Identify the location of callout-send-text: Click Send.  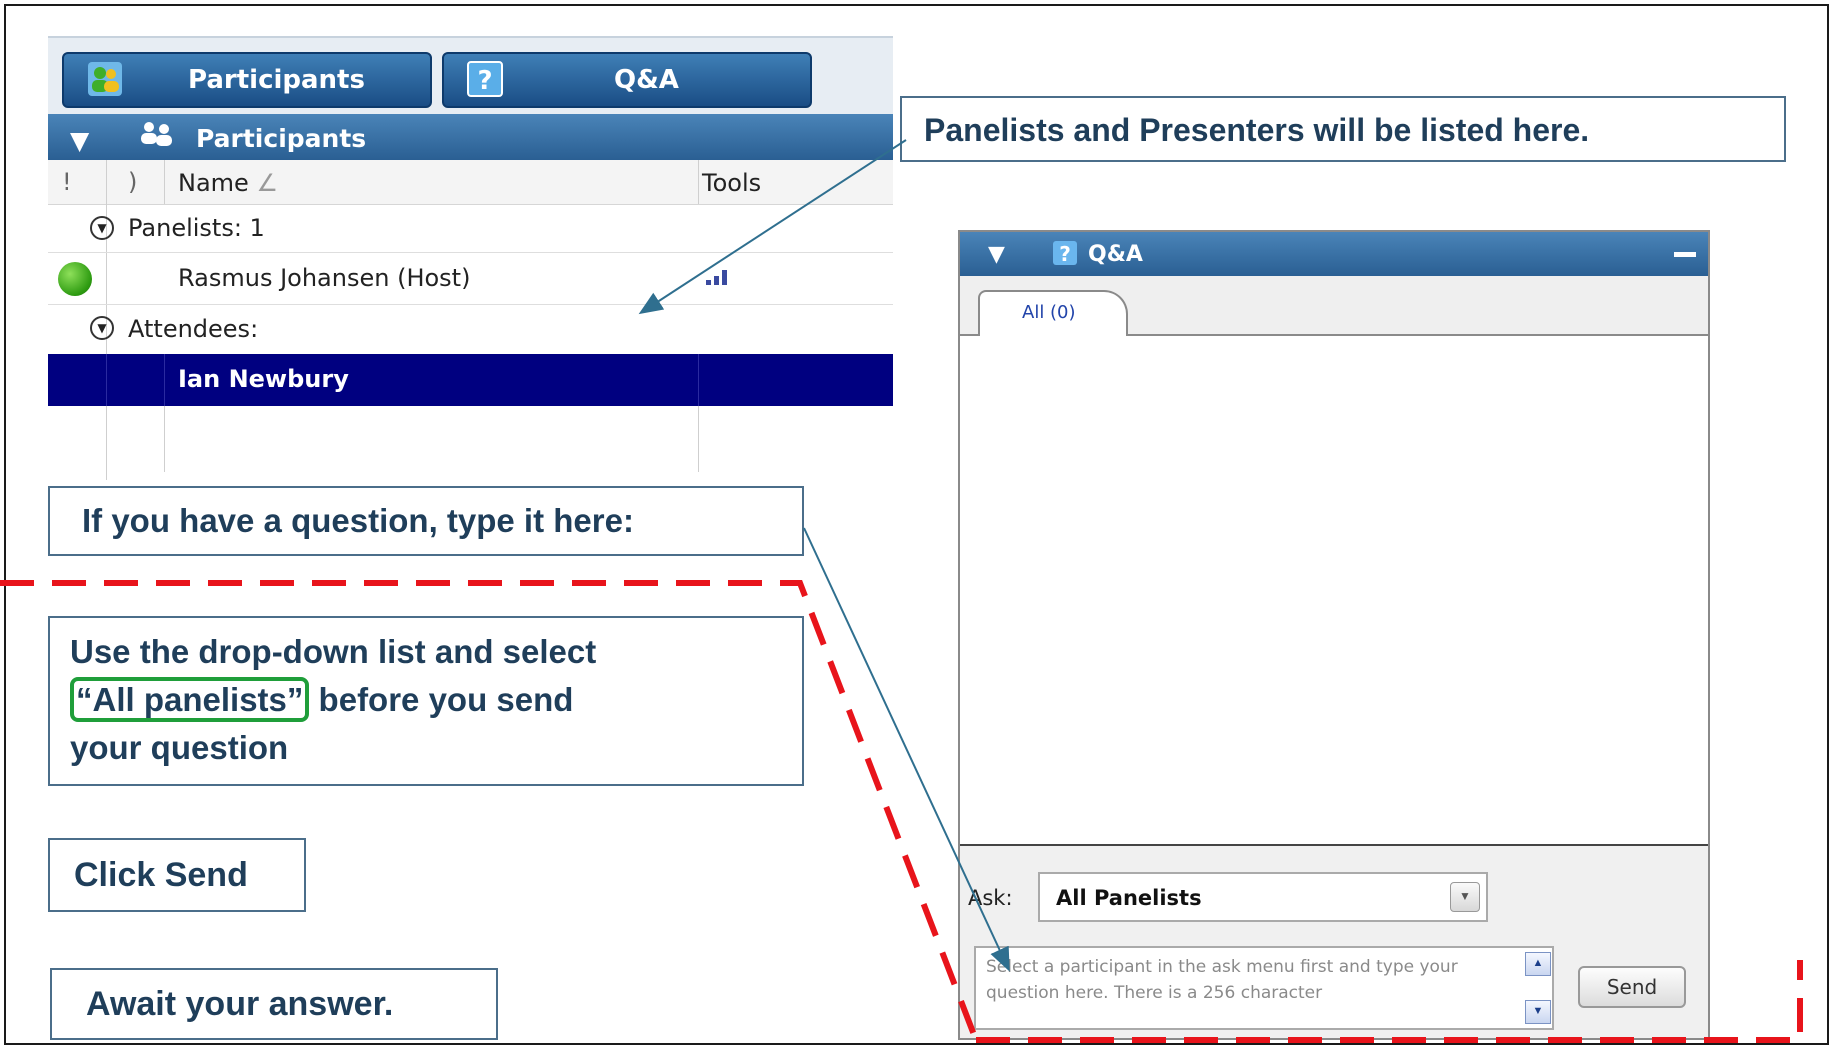
(161, 875).